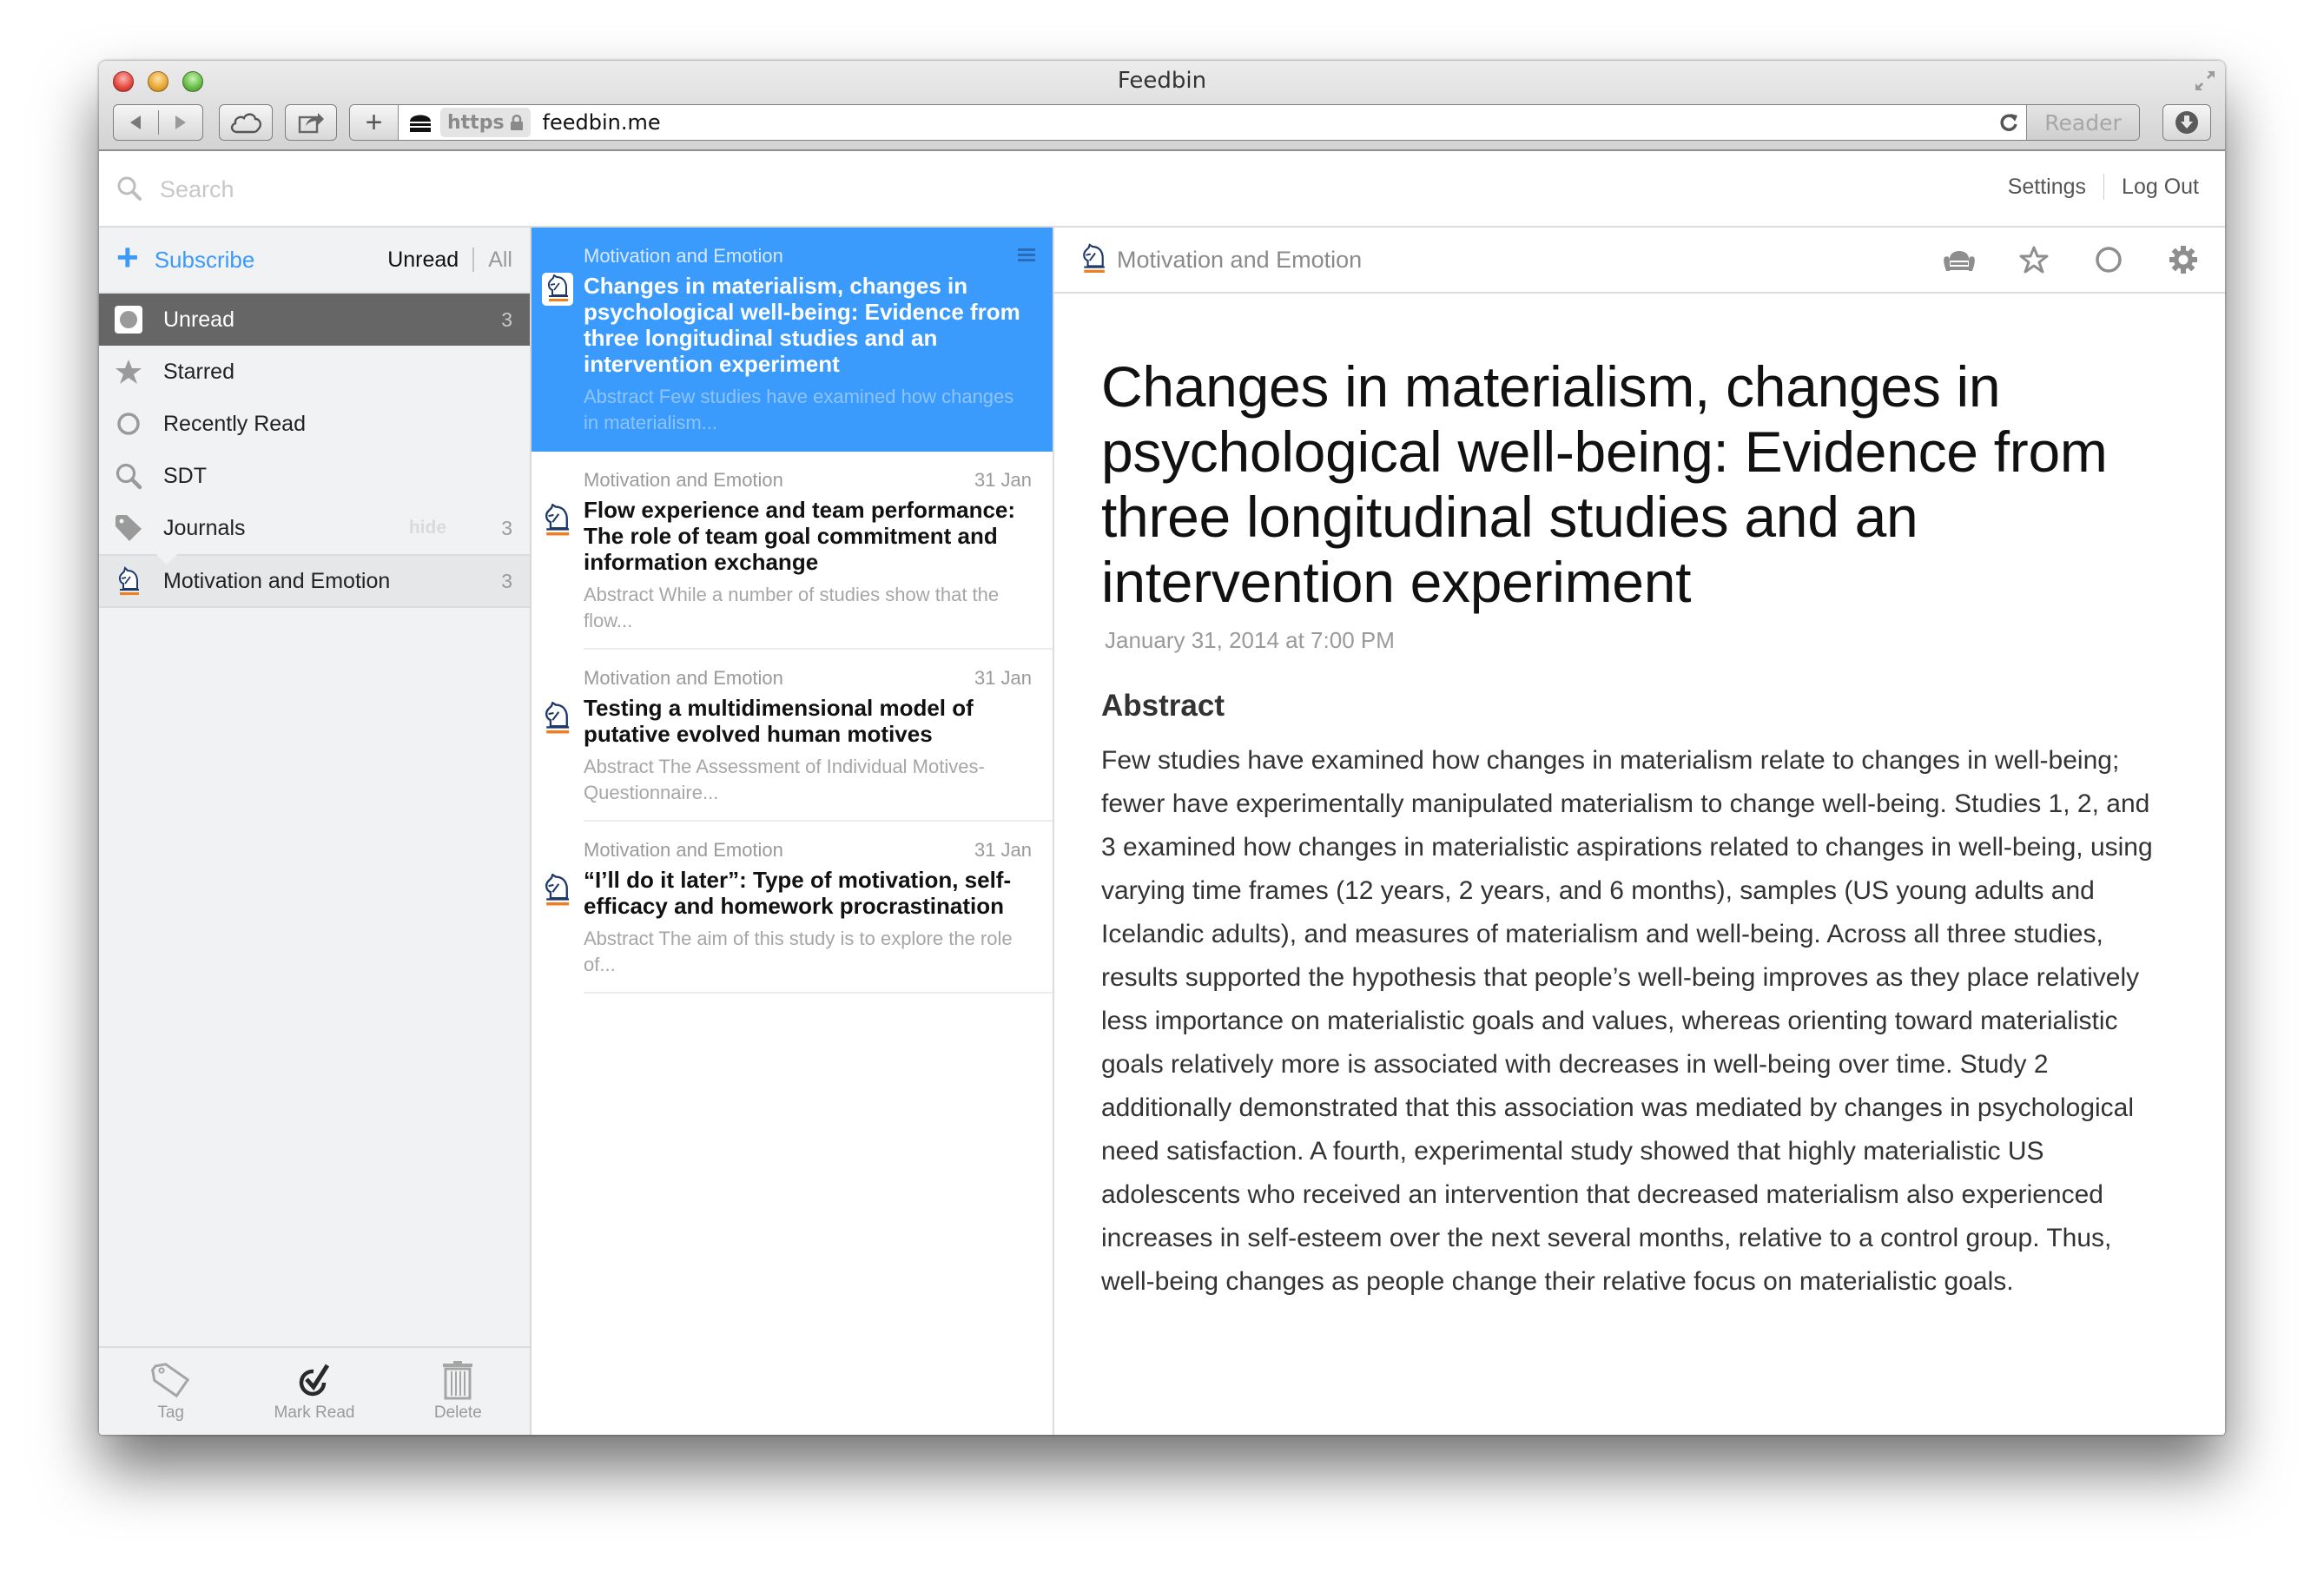 Image resolution: width=2324 pixels, height=1572 pixels. I want to click on downloads-button, so click(2186, 122).